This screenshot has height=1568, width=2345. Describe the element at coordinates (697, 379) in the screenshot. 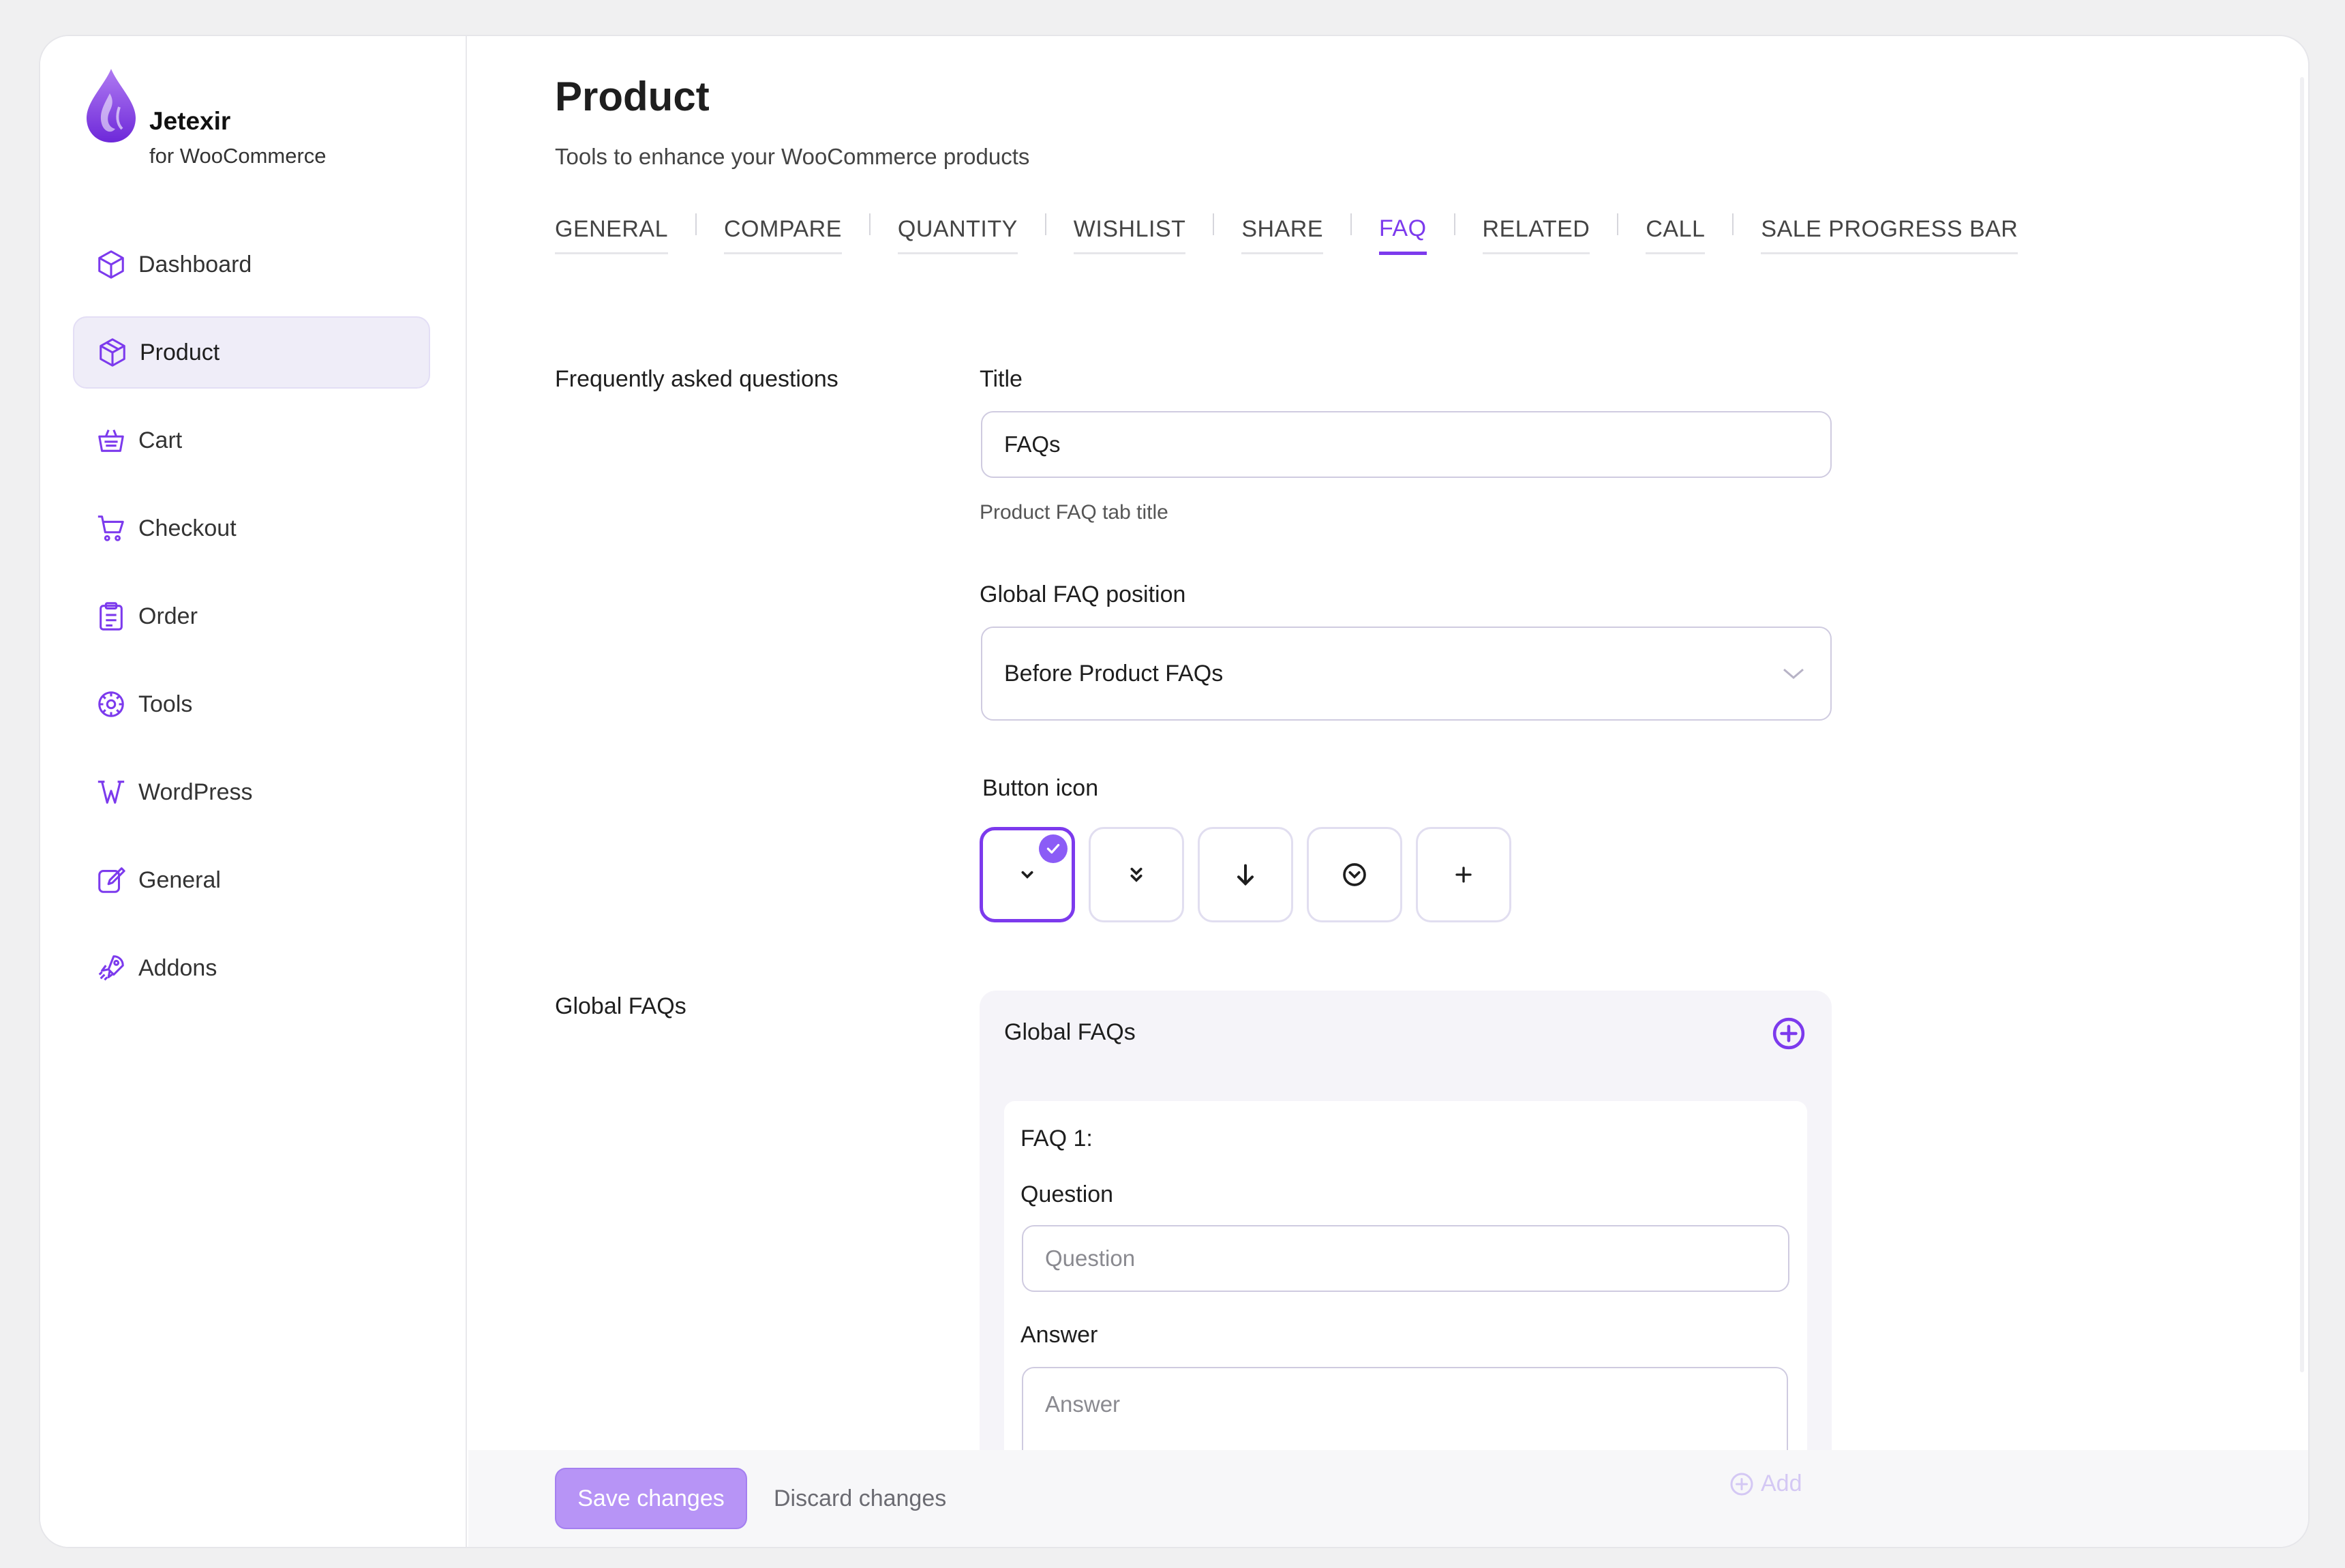

I see `faq-section-label: Frequently asked questions` at that location.